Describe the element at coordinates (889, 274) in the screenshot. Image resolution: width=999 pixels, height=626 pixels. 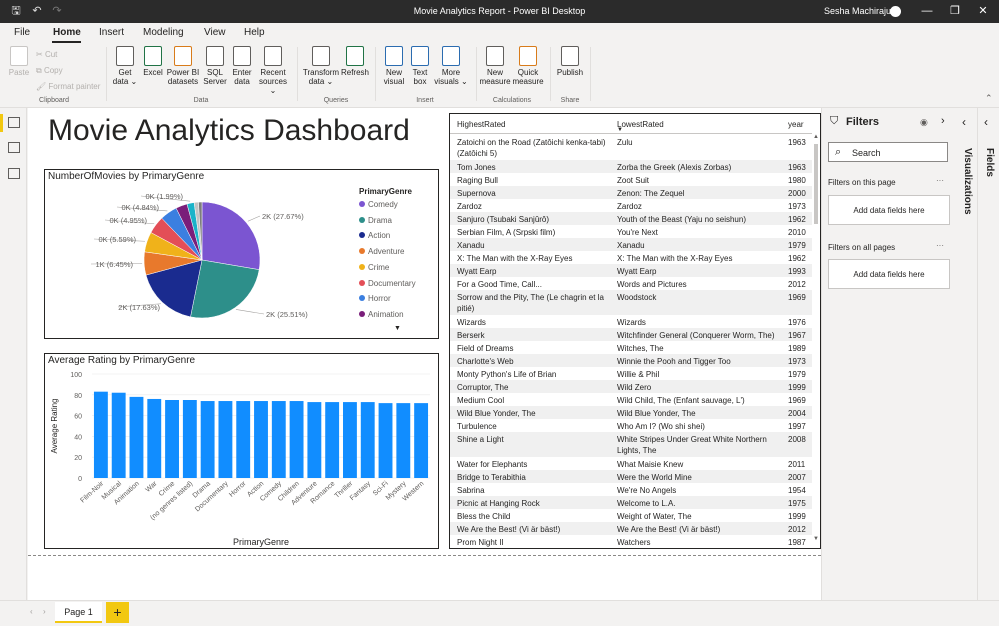
I see `all-pages-filter-drop-zone: Add data fields here` at that location.